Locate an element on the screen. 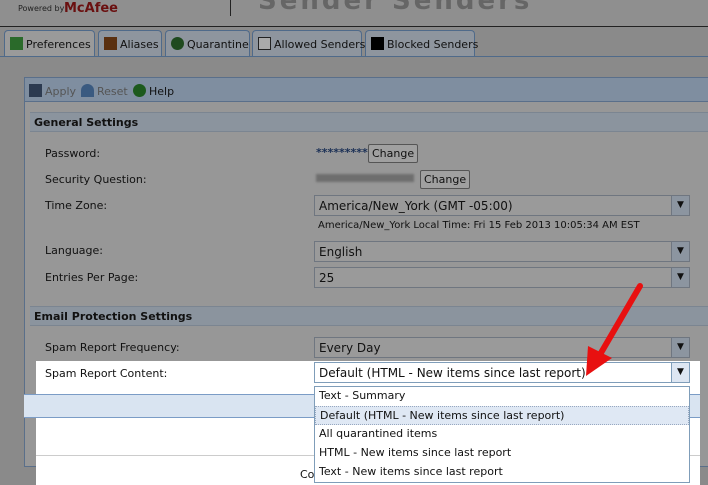 This screenshot has width=708, height=485. tab-label: Allowed Senders is located at coordinates (320, 44).